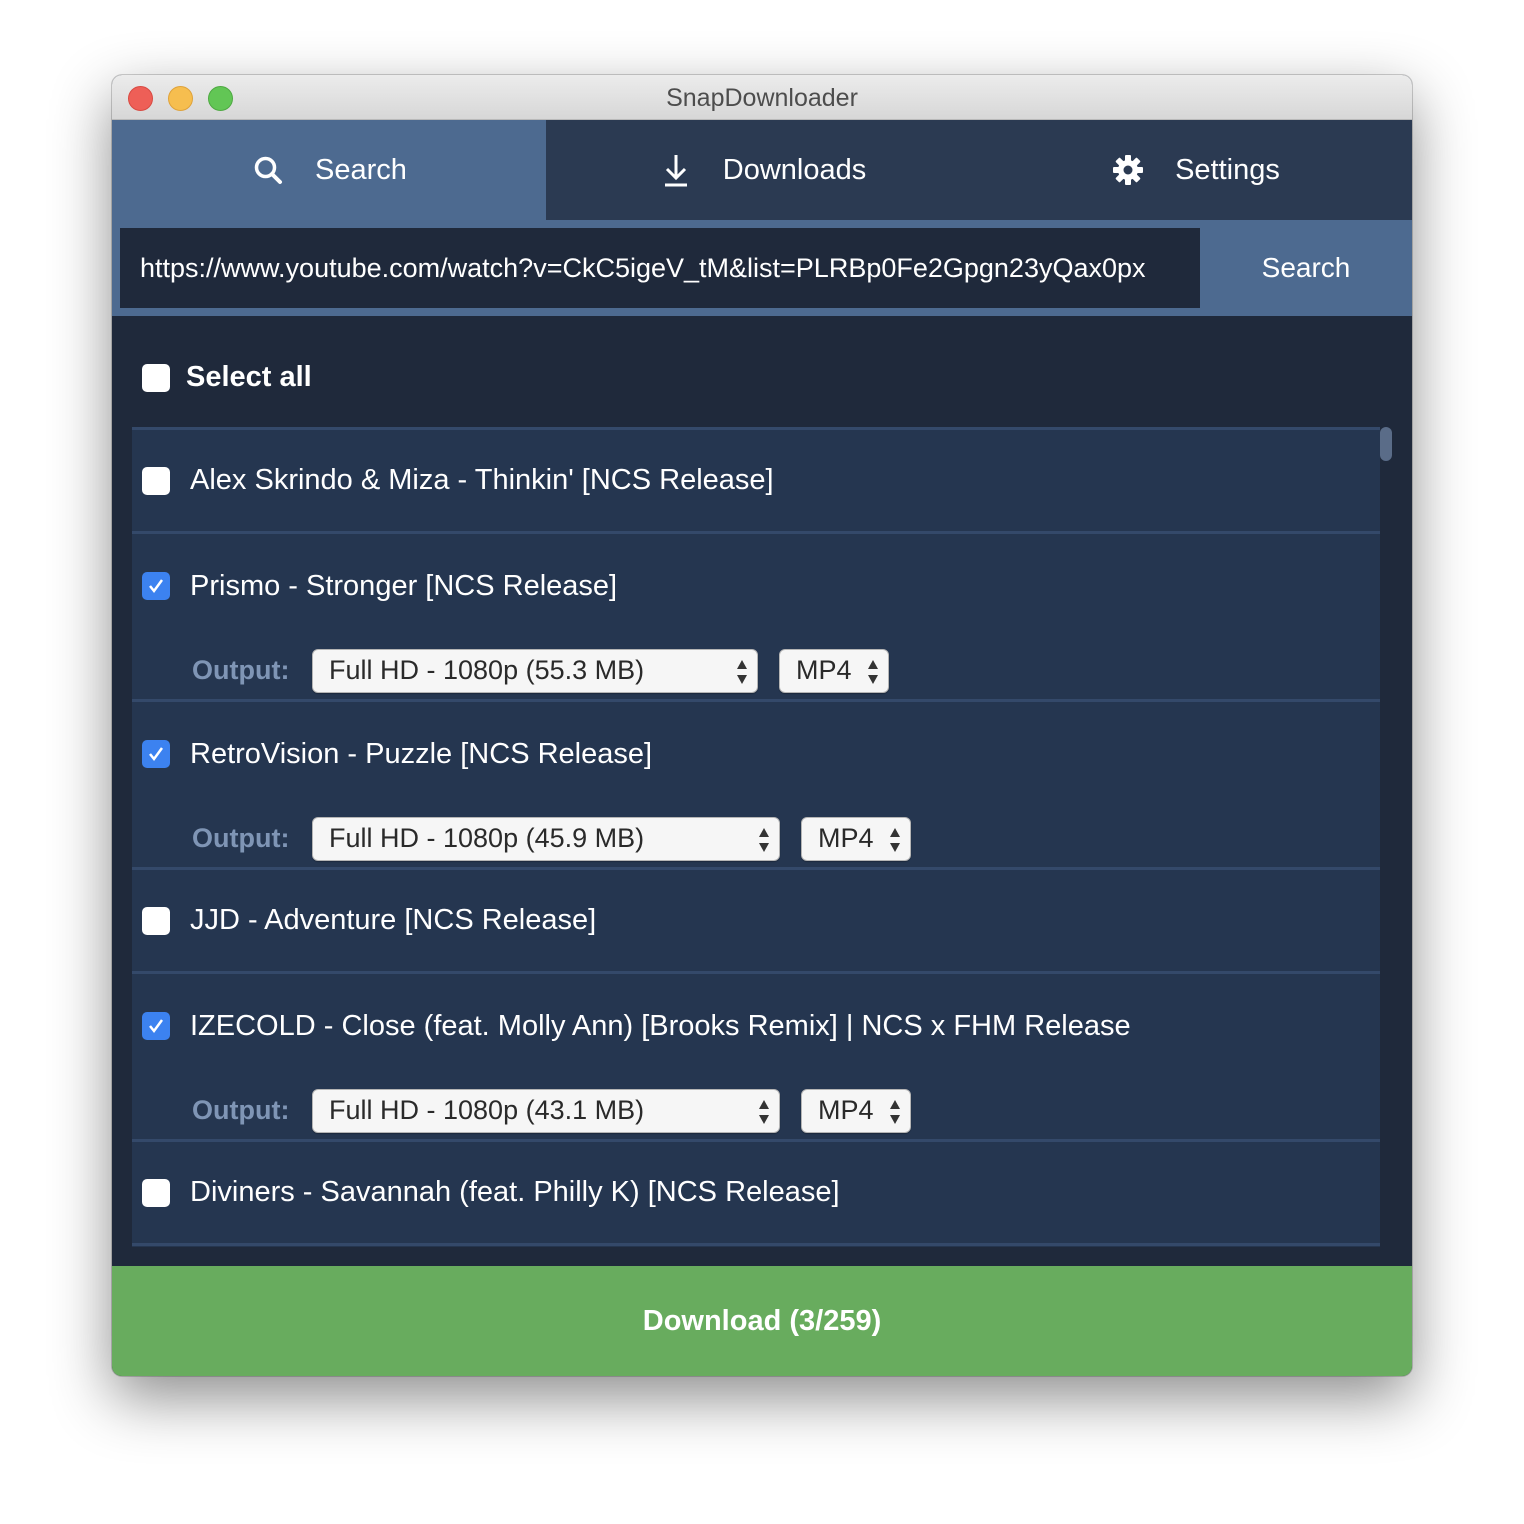 Image resolution: width=1524 pixels, height=1524 pixels. I want to click on output-row: Output: Full HD - 1080p (43.1 MB) MP4, so click(761, 1110).